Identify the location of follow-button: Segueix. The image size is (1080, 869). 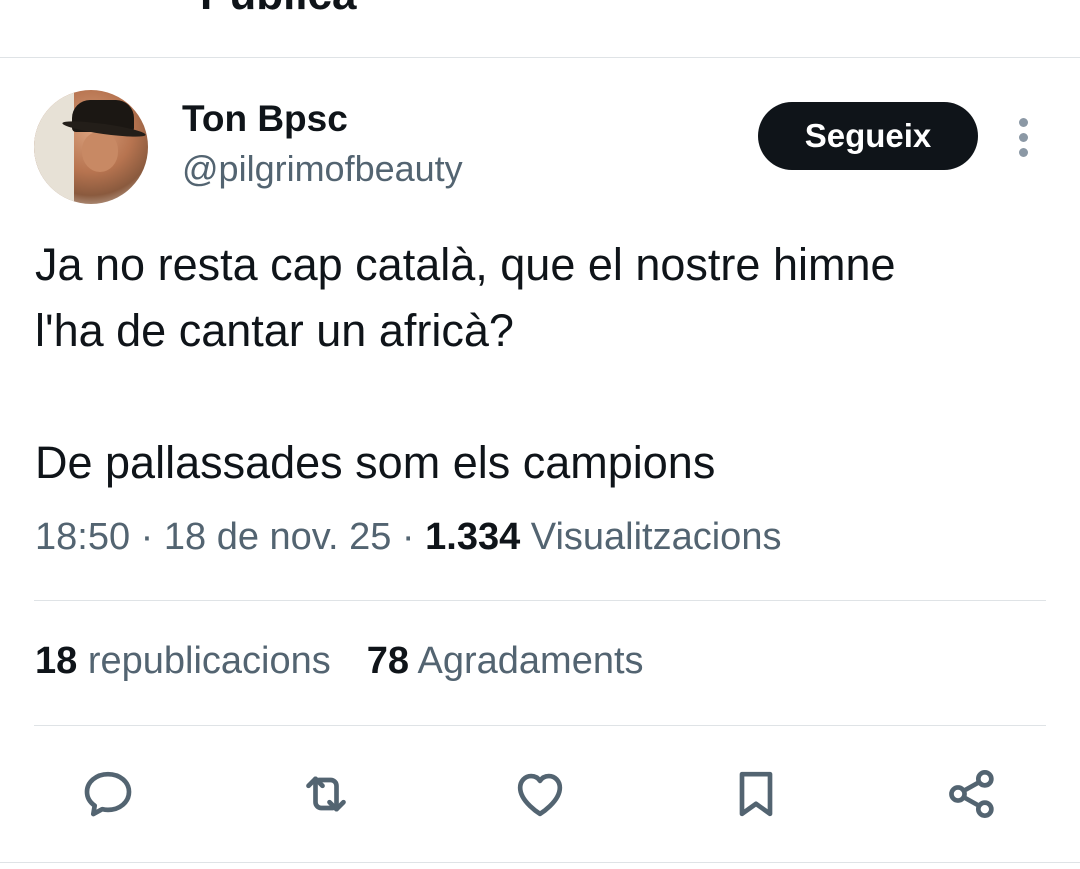
(868, 136).